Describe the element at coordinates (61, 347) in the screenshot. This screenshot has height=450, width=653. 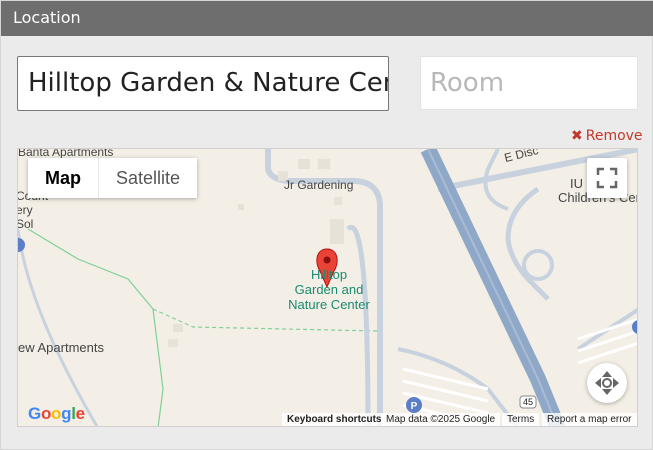
I see `map-label-new-apartments: ew Apartments` at that location.